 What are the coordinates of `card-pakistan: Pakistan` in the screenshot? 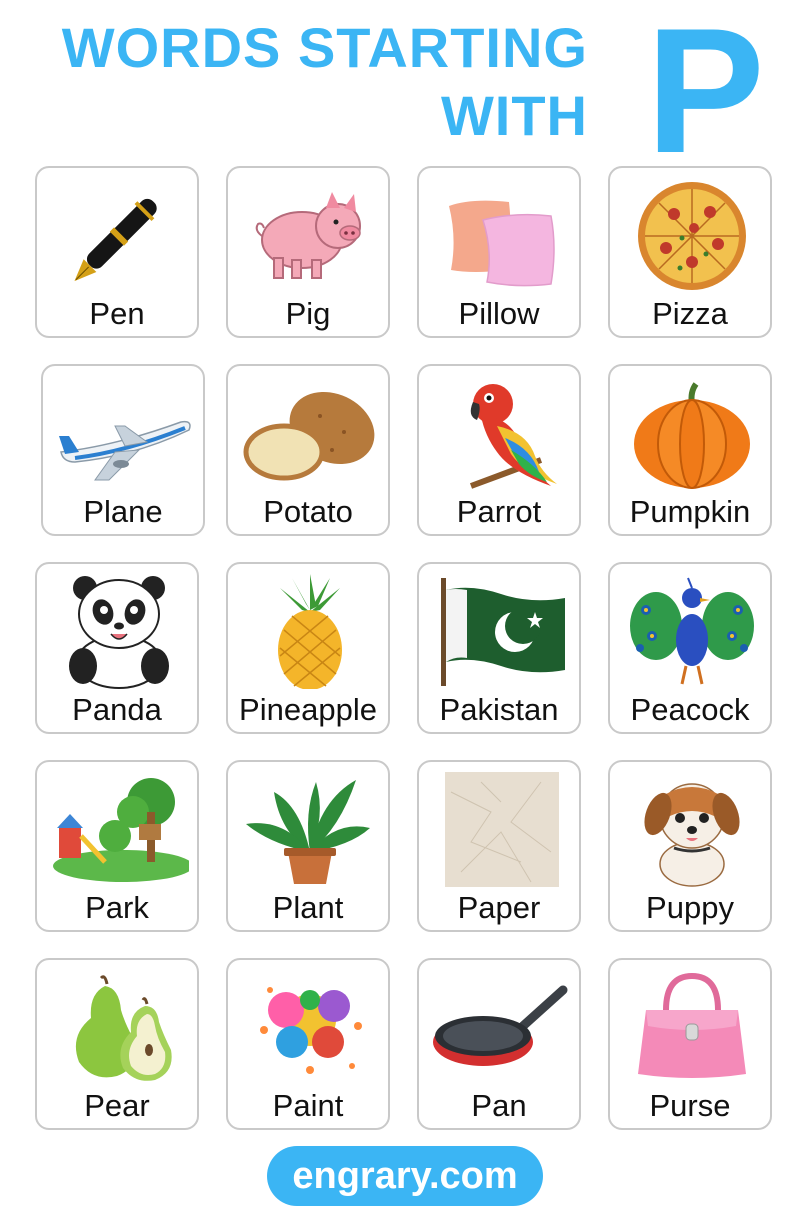 It's located at (499, 648).